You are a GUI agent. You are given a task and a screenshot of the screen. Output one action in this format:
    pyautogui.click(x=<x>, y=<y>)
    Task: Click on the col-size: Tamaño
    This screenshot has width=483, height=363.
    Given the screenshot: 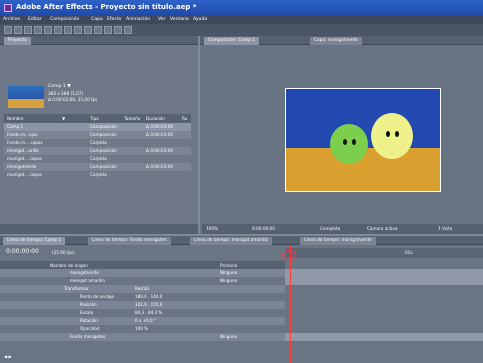 What is the action you would take?
    pyautogui.click(x=132, y=118)
    